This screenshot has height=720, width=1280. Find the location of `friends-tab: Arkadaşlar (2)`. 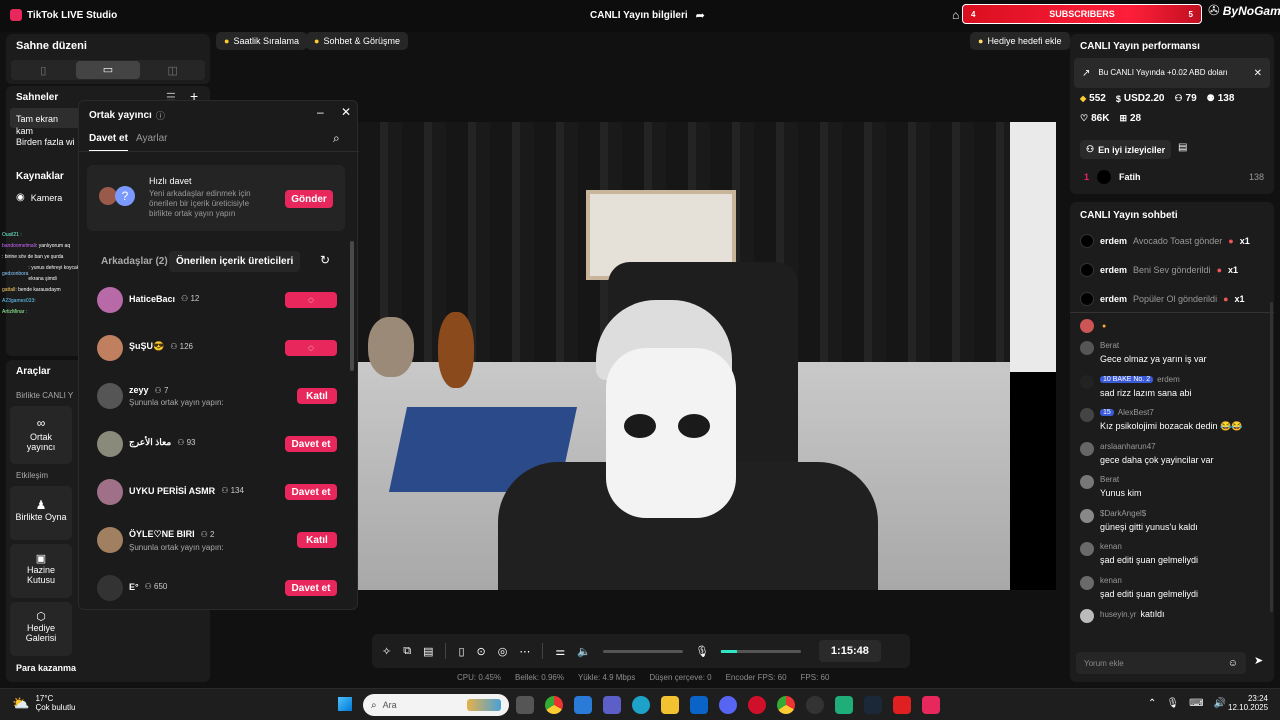

friends-tab: Arkadaşlar (2) is located at coordinates (134, 261).